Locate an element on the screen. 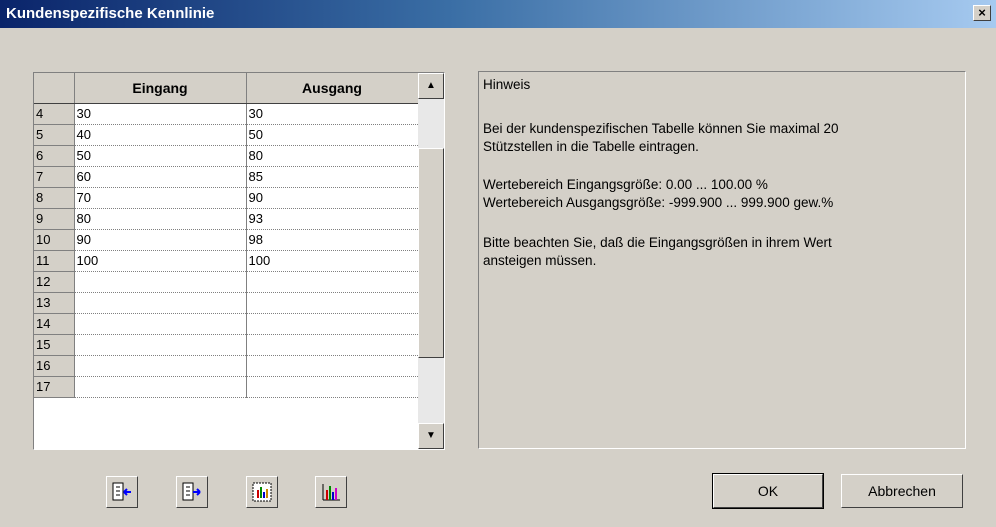 The width and height of the screenshot is (996, 527). vertical-scrollbar: ▲ ▼ is located at coordinates (431, 261).